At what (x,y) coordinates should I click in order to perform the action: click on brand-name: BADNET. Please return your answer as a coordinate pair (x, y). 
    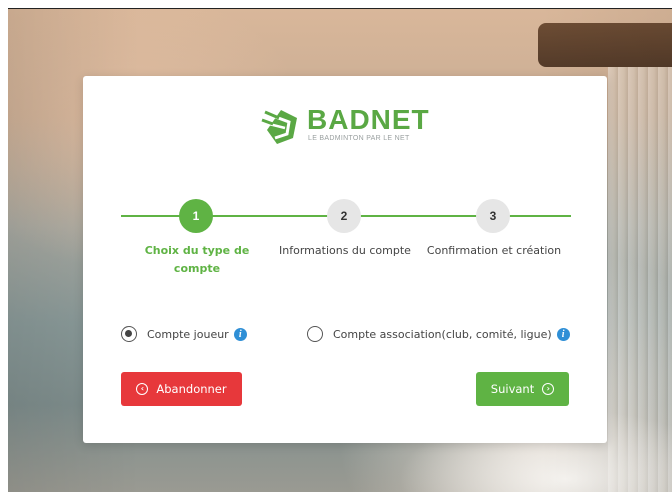
    Looking at the image, I should click on (368, 119).